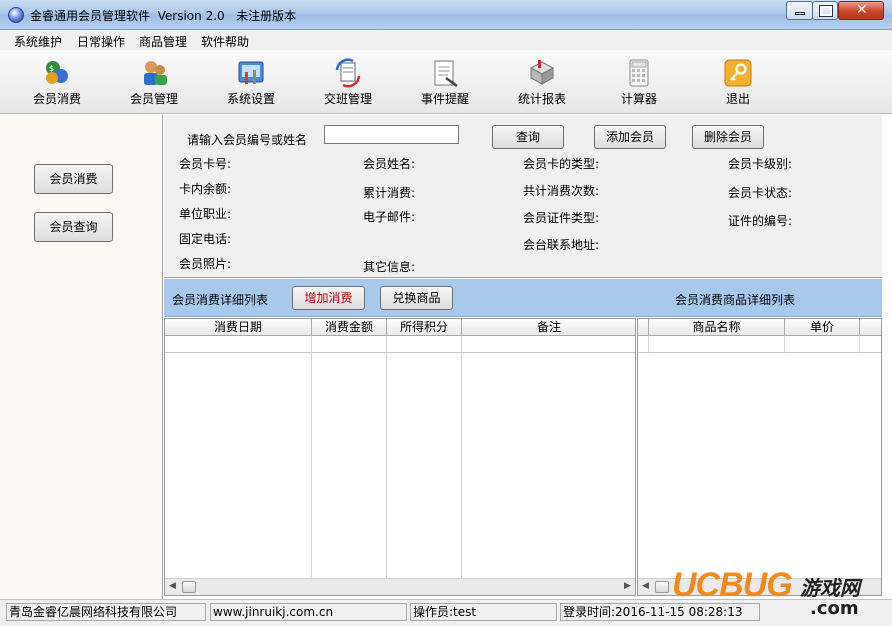 The image size is (892, 626). I want to click on id-type-label: 会员证件类型:, so click(561, 218).